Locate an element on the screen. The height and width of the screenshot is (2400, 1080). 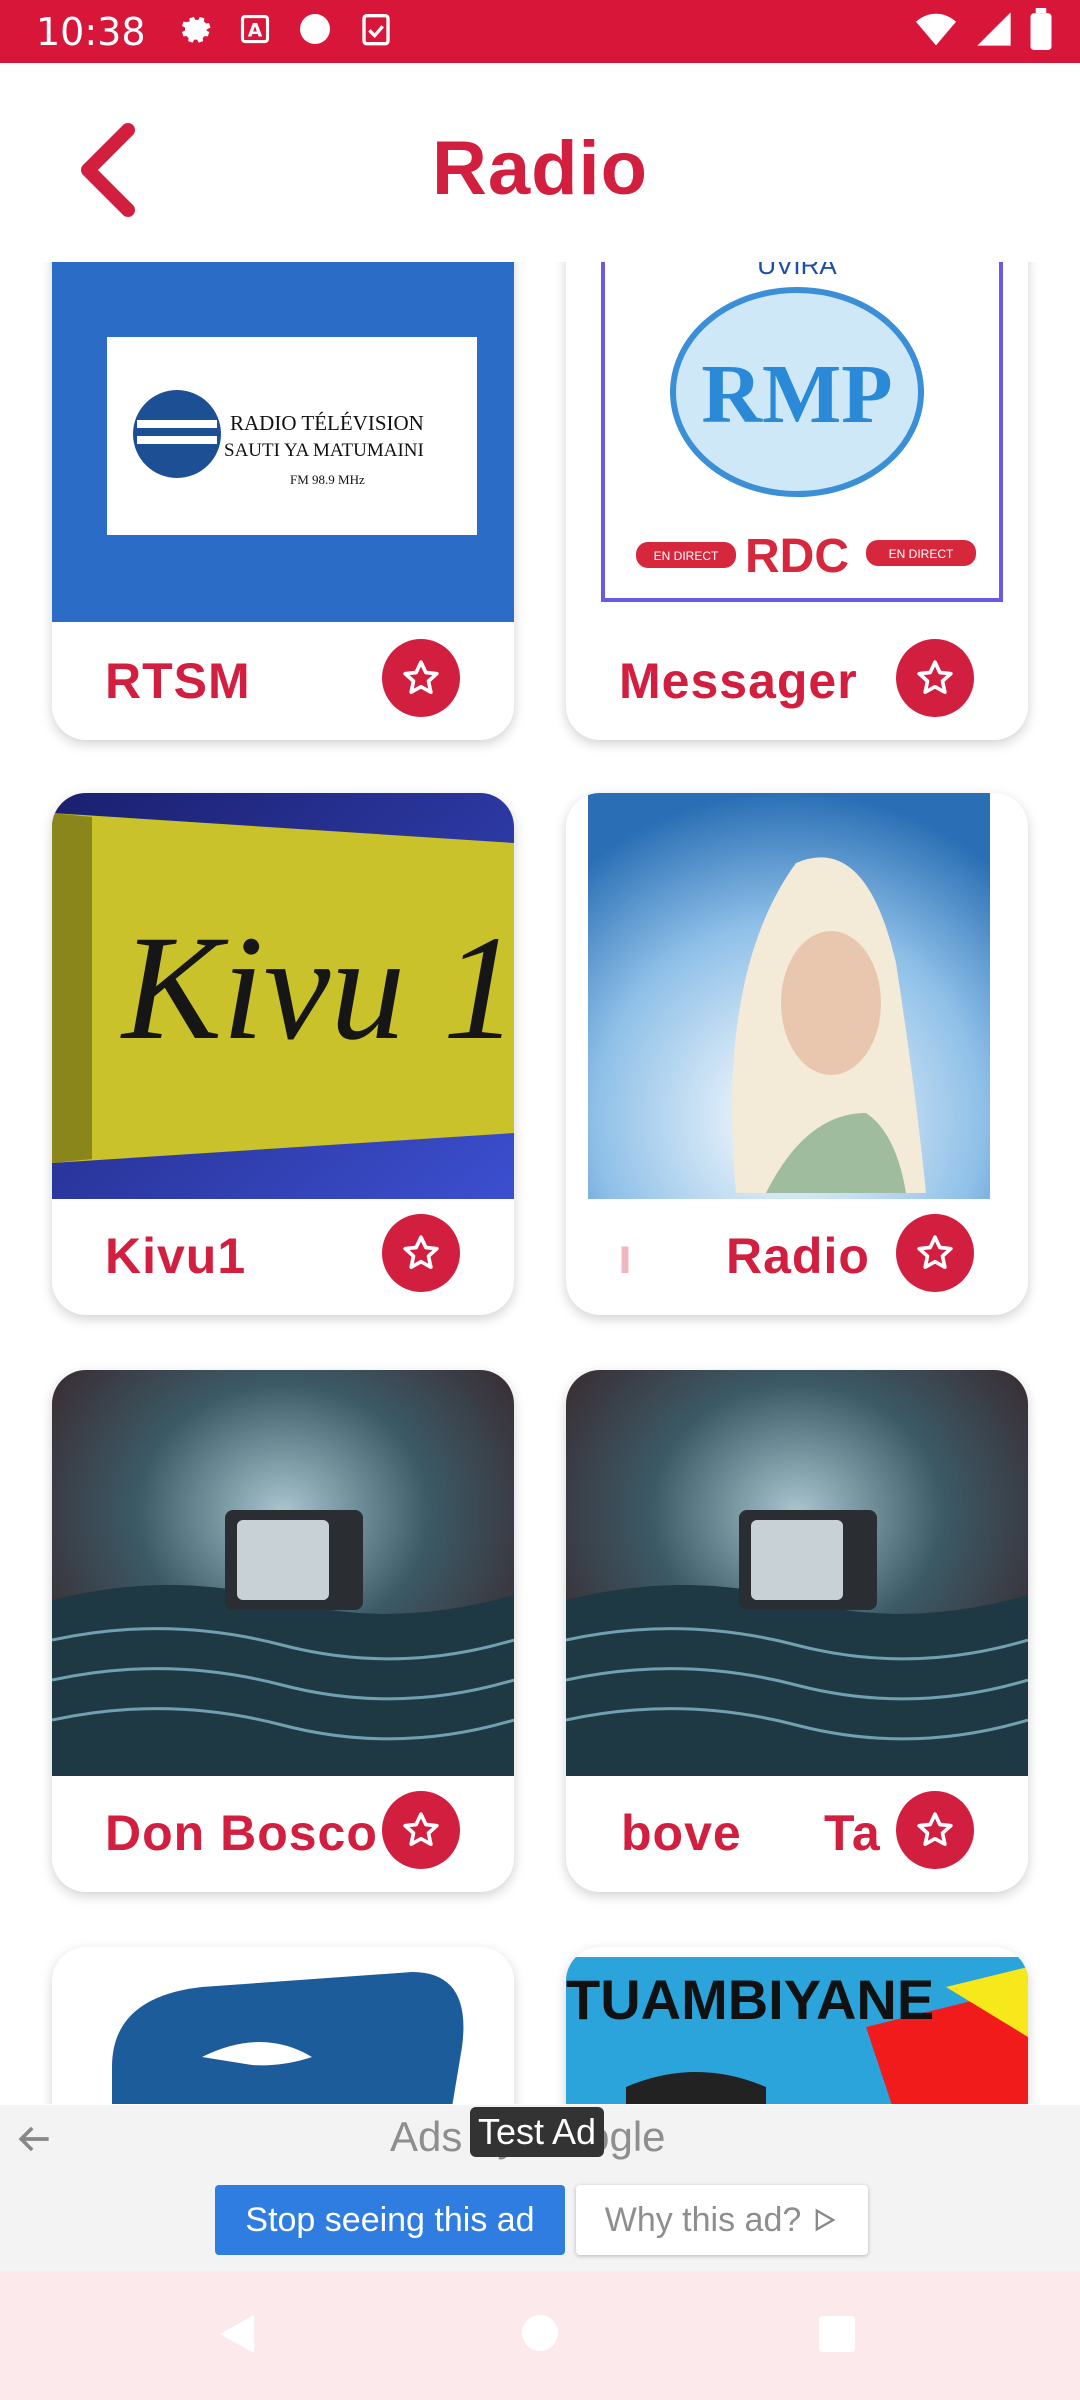
svg-text: A is located at coordinates (254, 31).